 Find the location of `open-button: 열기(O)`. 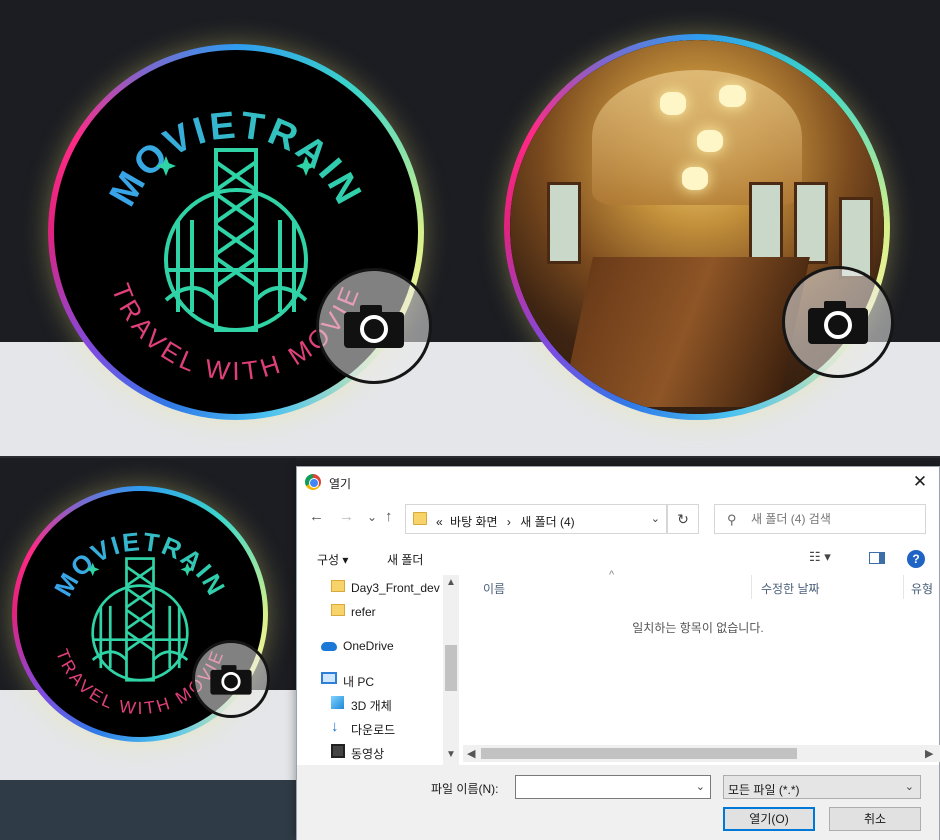

open-button: 열기(O) is located at coordinates (769, 819).